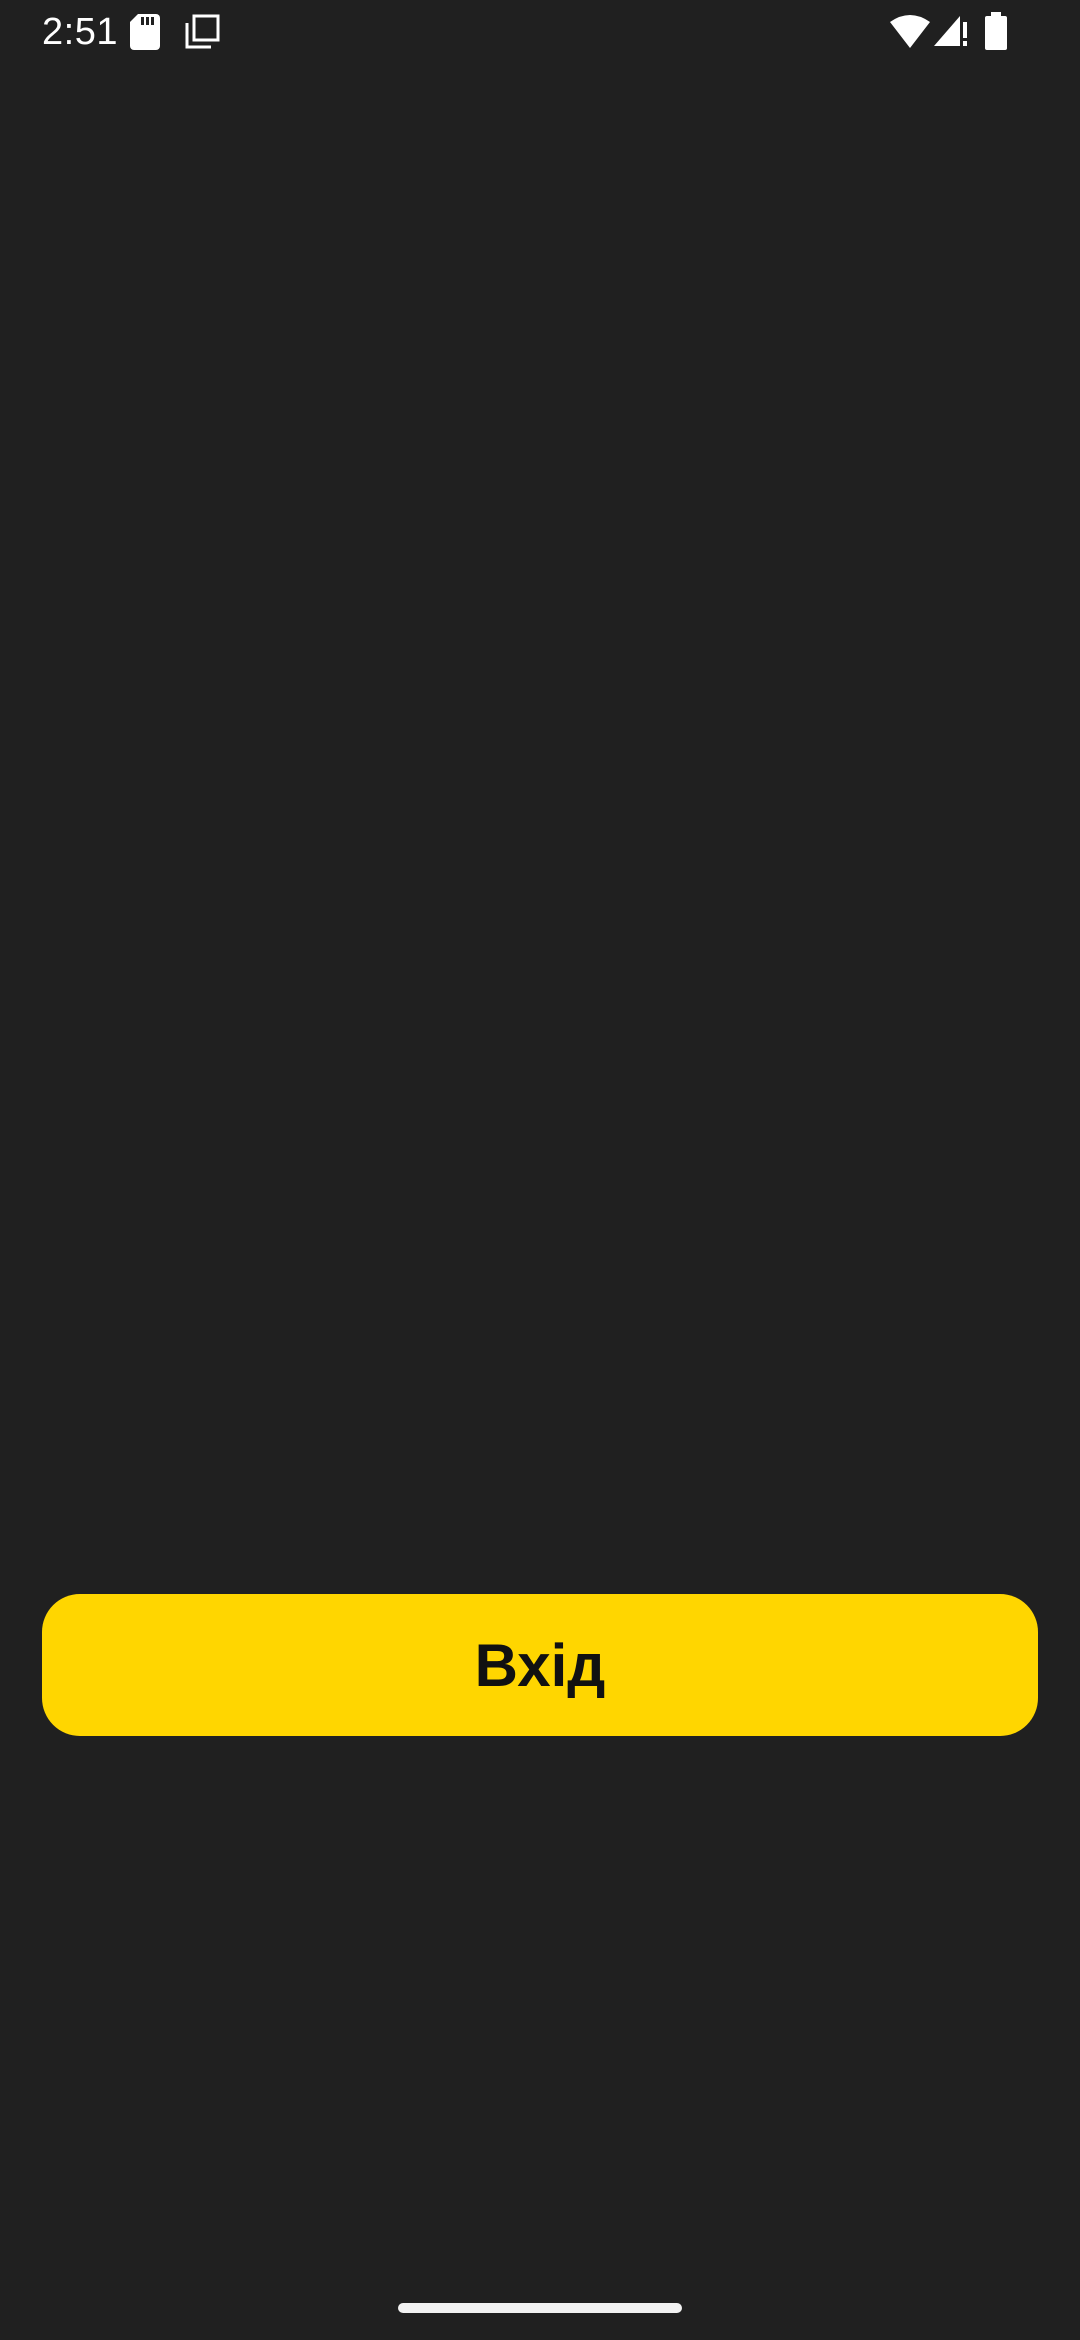 The height and width of the screenshot is (2340, 1080). I want to click on sd-card-icon, so click(145, 32).